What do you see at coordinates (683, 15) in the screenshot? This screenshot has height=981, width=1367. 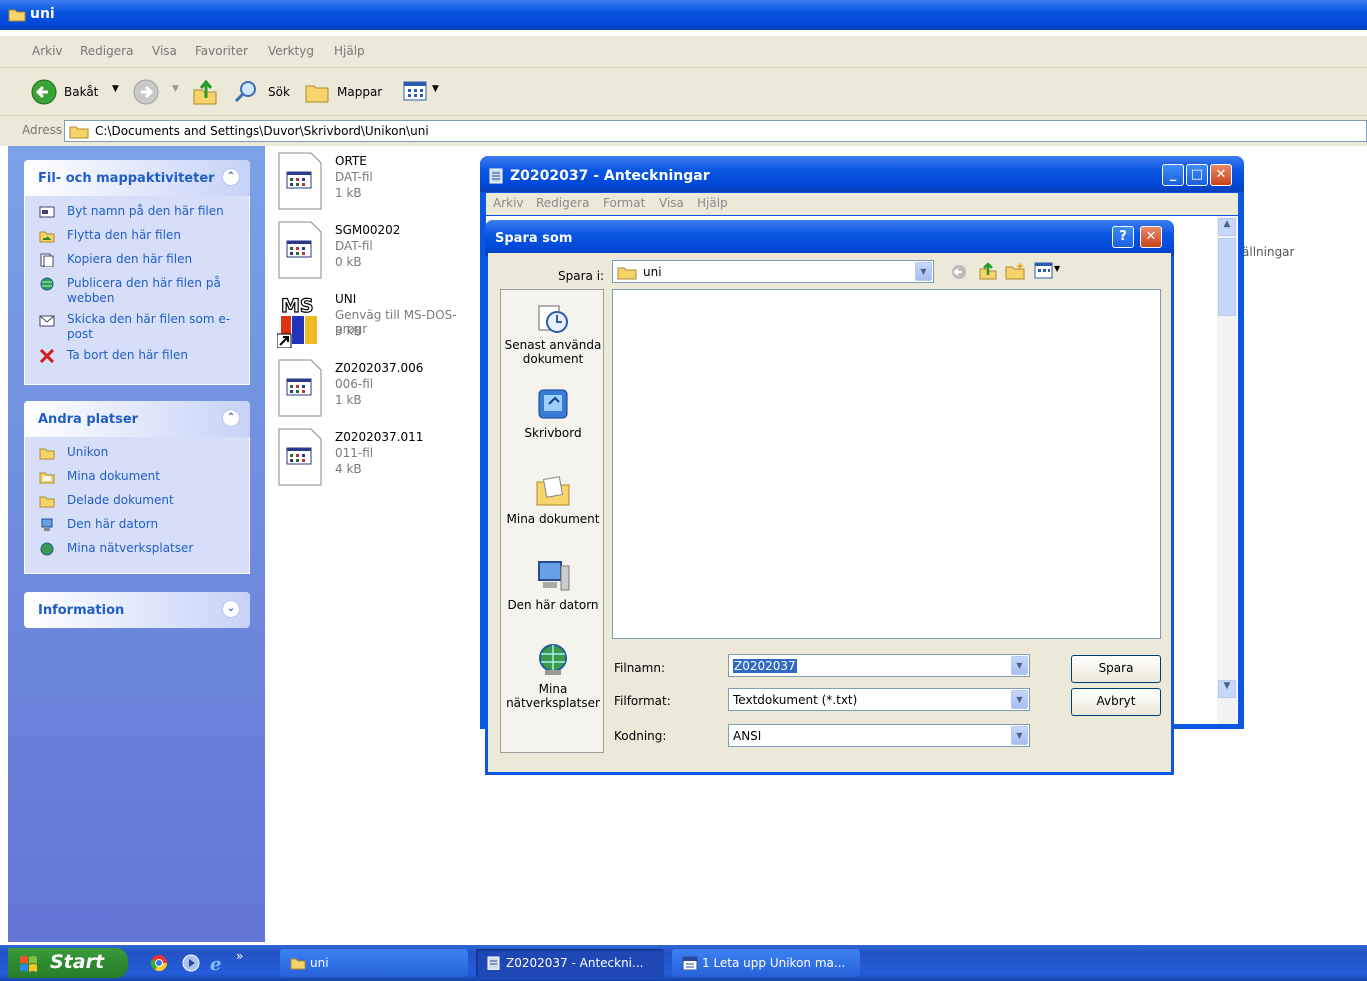 I see `explorer-title-bar: uni` at bounding box center [683, 15].